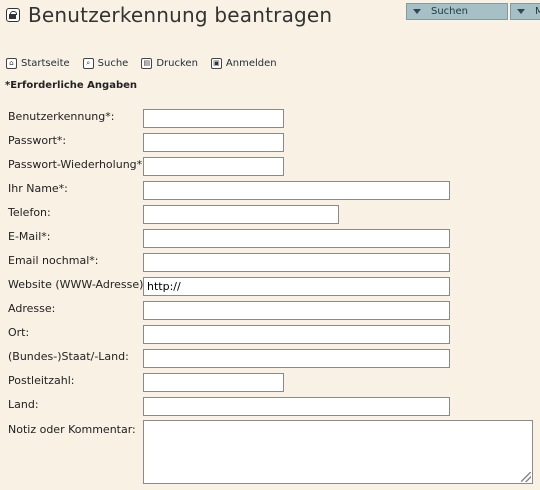 This screenshot has width=540, height=490. What do you see at coordinates (296, 238) in the screenshot?
I see `email-input` at bounding box center [296, 238].